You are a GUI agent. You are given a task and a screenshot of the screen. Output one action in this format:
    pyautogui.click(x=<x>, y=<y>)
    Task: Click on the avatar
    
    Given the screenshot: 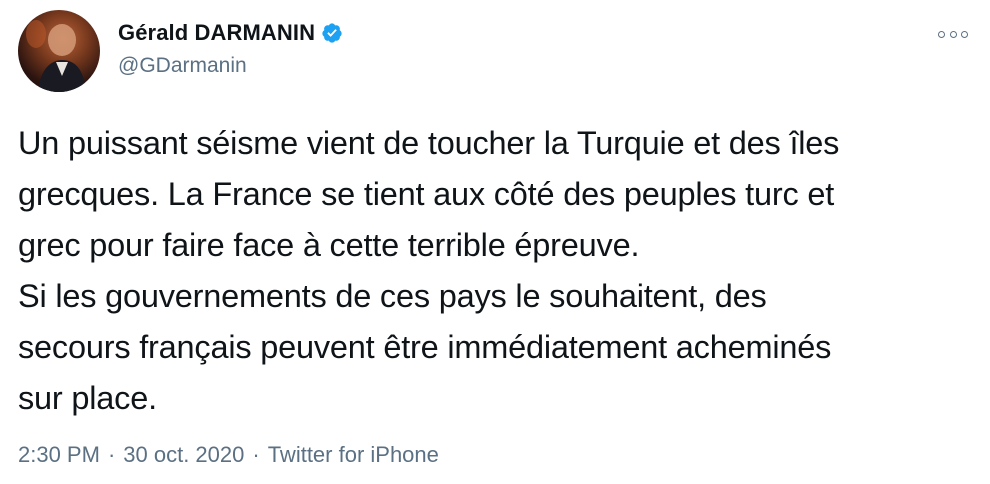 What is the action you would take?
    pyautogui.click(x=59, y=51)
    